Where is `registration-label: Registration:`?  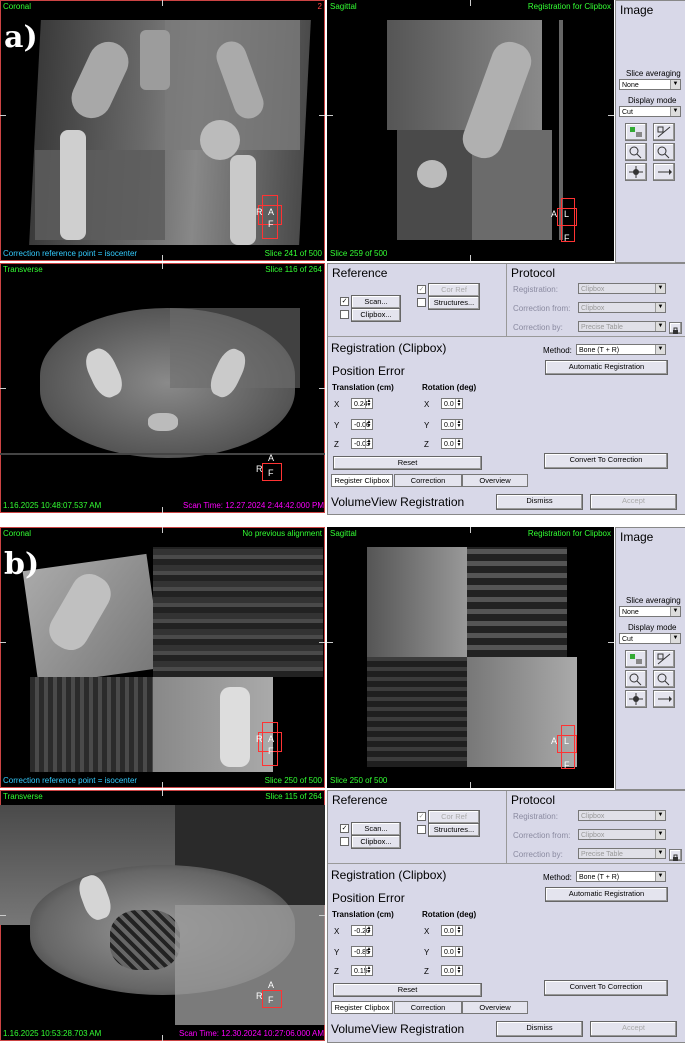
registration-label: Registration: is located at coordinates (535, 816).